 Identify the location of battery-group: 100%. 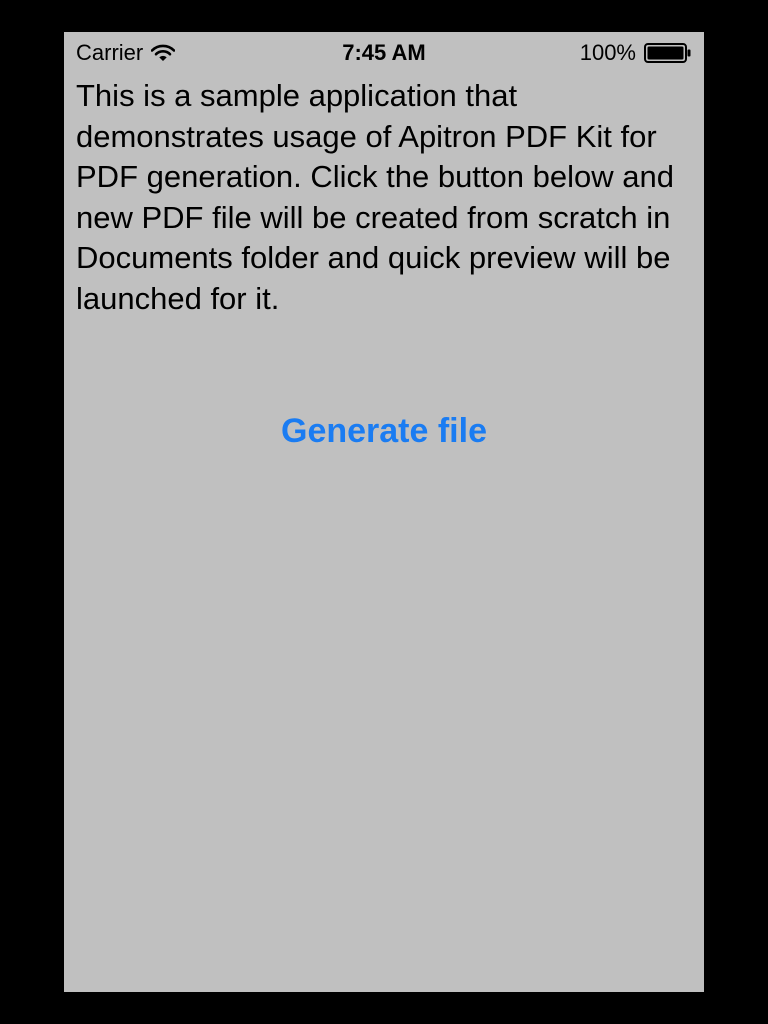
(636, 53).